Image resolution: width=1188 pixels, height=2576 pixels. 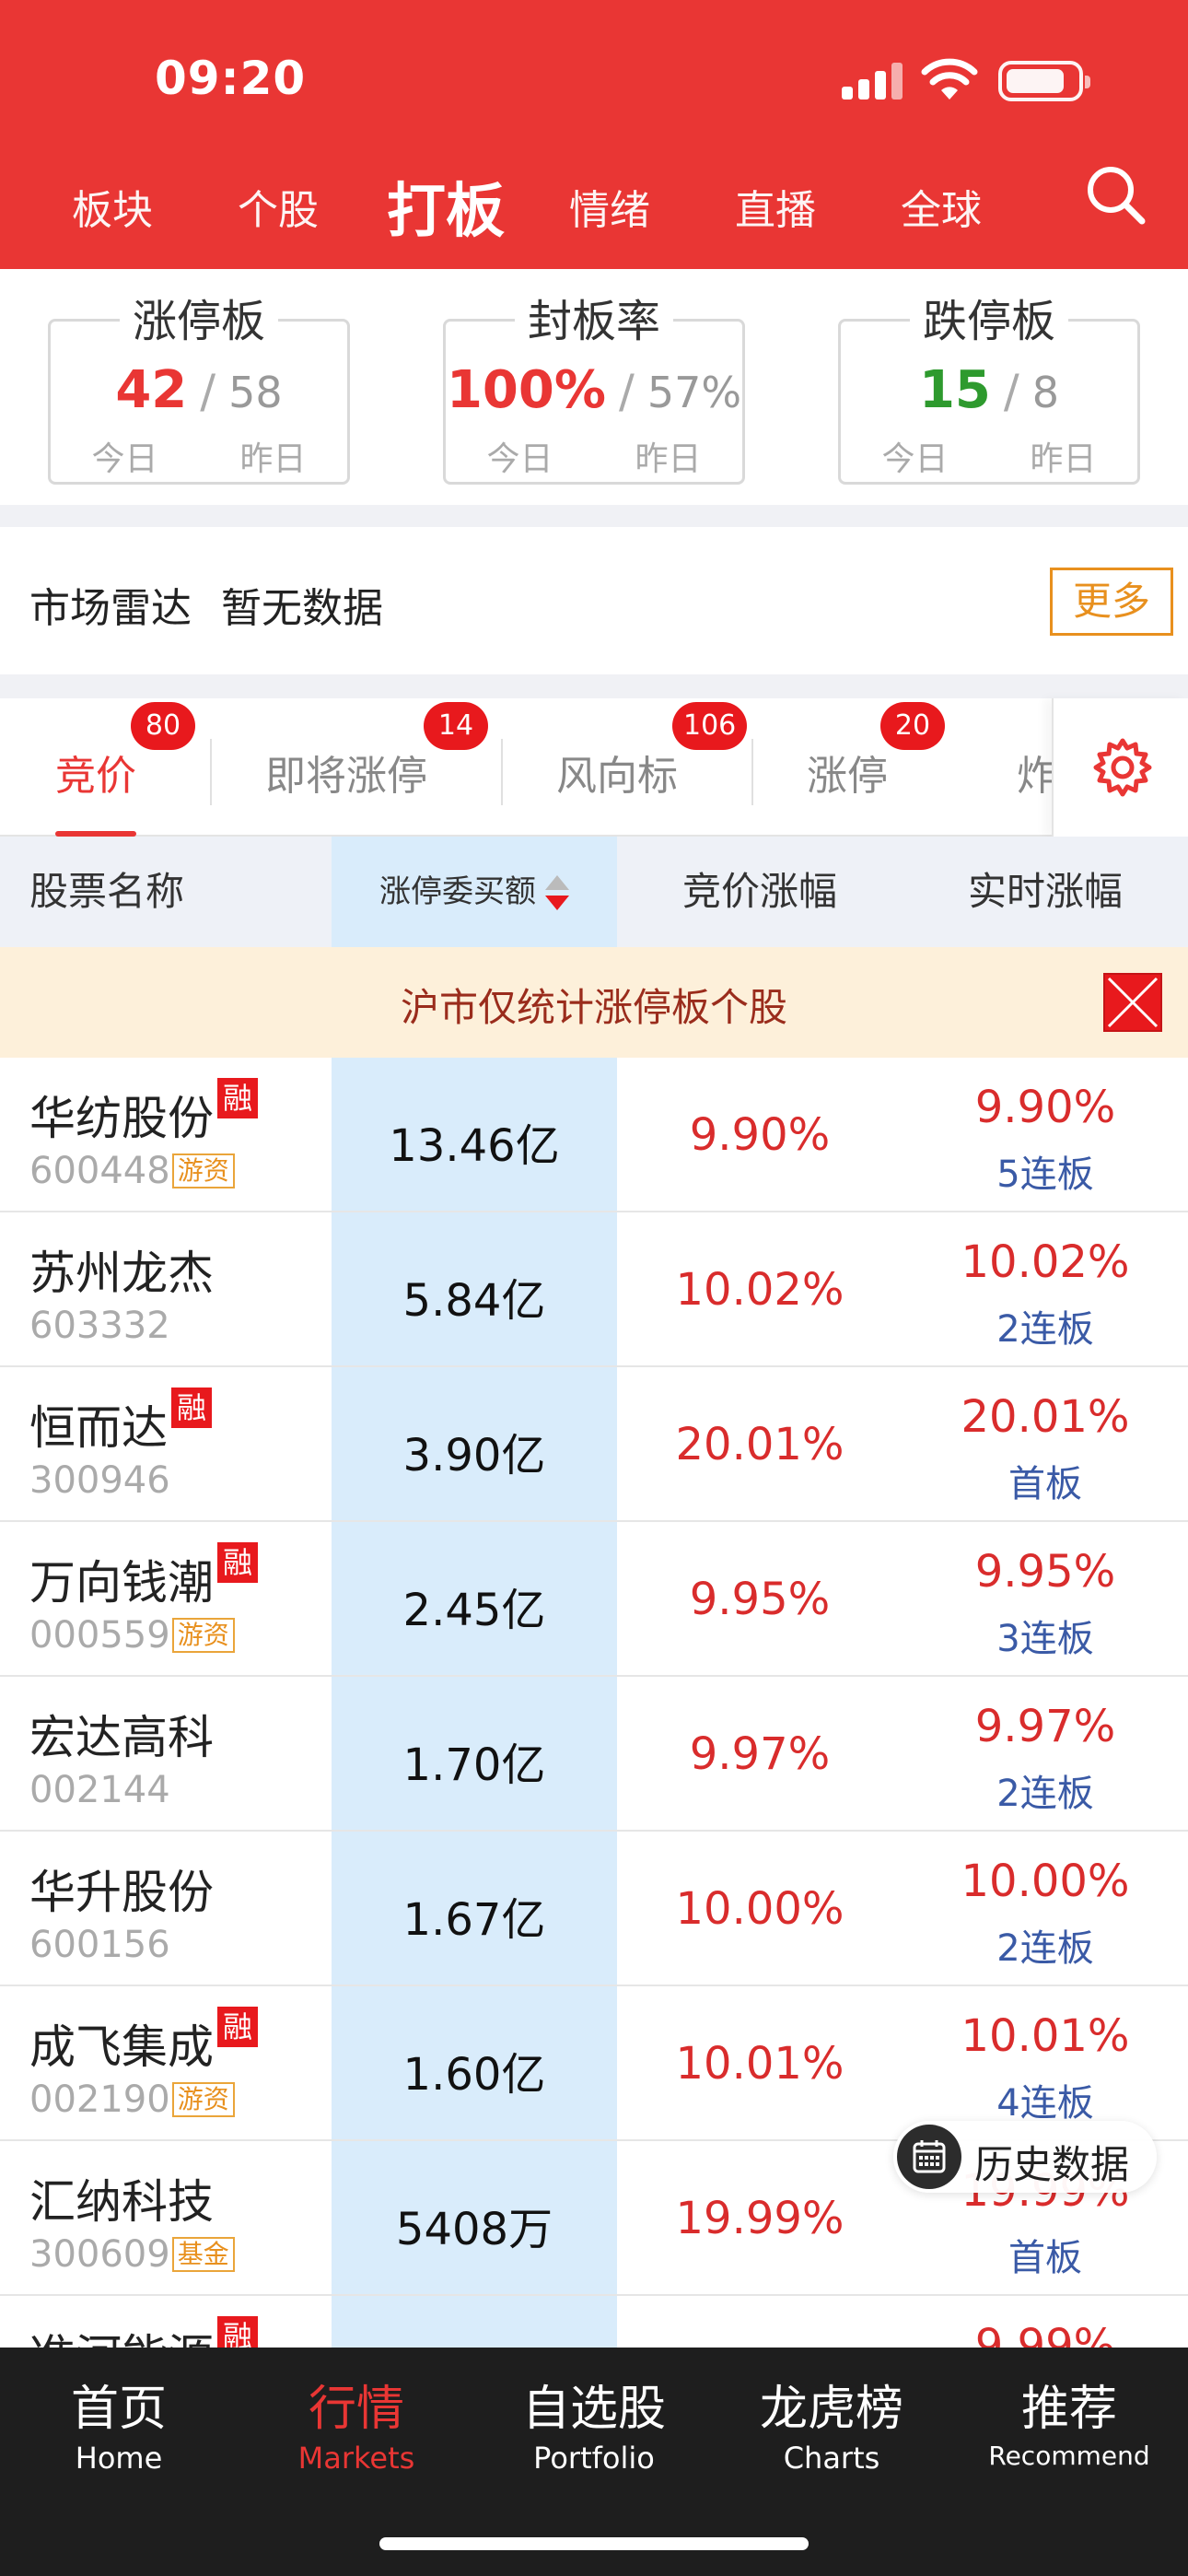 I want to click on table-row: 华纺股份融 600448 游资 13.46亿 9.90% 9.90% 5连板, so click(x=594, y=1135).